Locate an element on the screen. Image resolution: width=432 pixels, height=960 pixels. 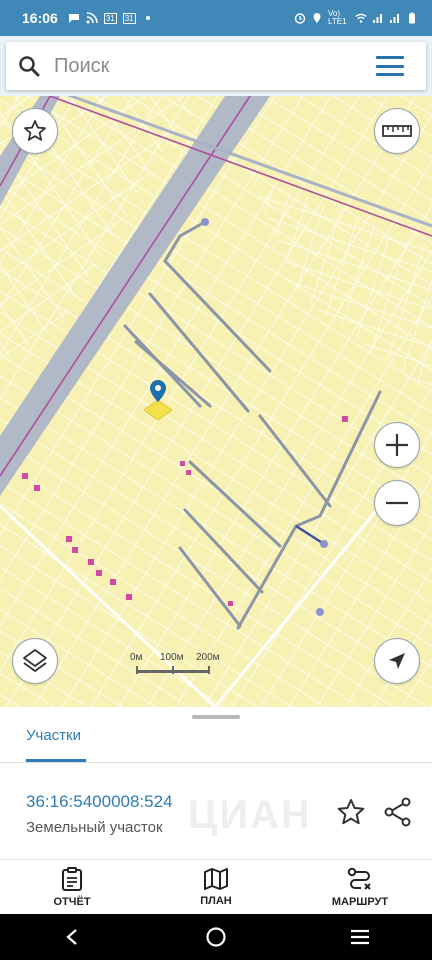
ruler-icon is located at coordinates (397, 131).